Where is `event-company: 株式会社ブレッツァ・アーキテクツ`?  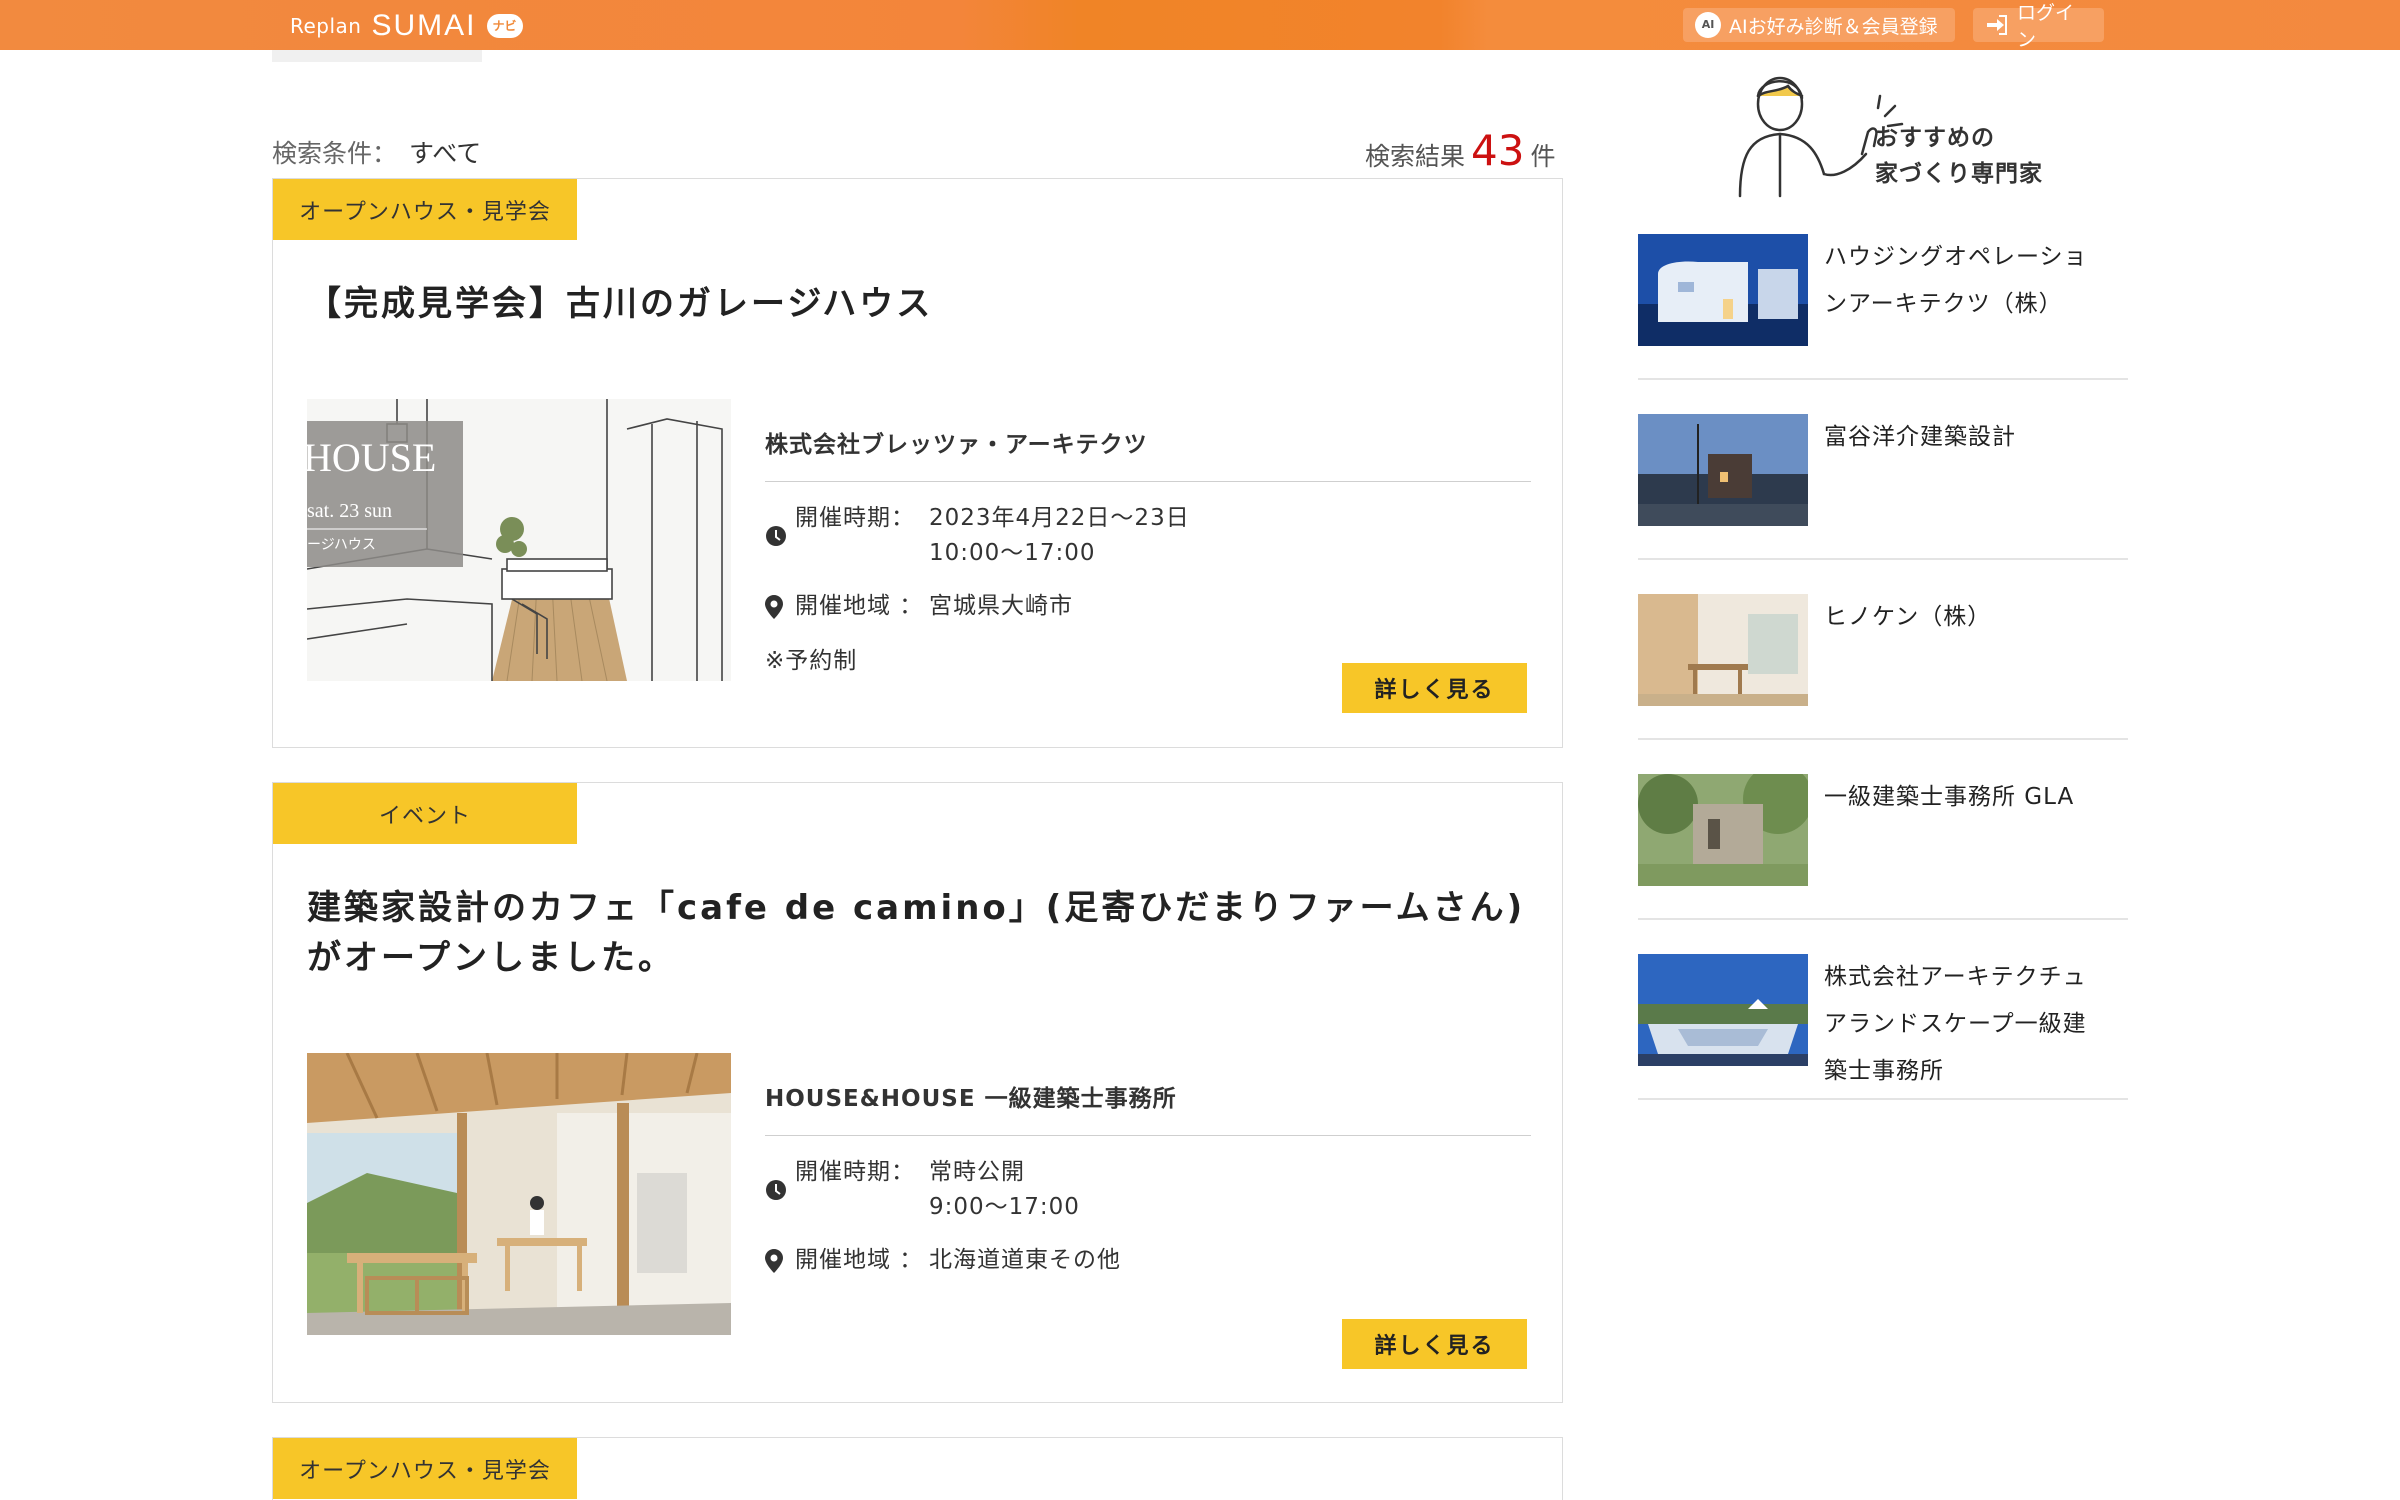
event-company: 株式会社ブレッツァ・アーキテクツ is located at coordinates (956, 442).